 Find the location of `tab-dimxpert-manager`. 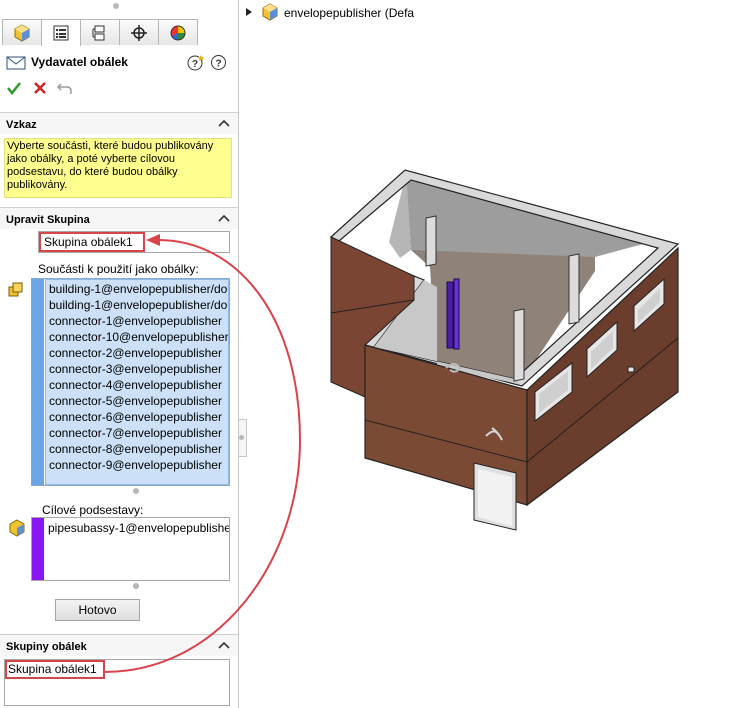

tab-dimxpert-manager is located at coordinates (139, 32).